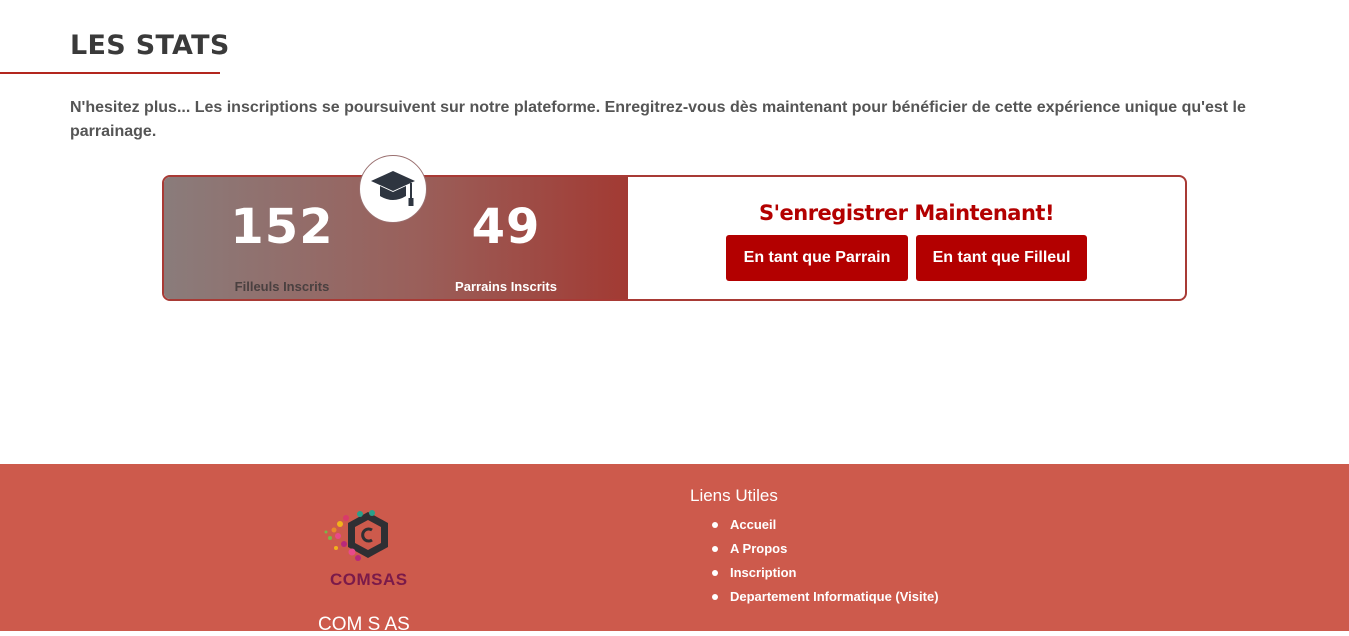  I want to click on graduation-cap-icon, so click(393, 188).